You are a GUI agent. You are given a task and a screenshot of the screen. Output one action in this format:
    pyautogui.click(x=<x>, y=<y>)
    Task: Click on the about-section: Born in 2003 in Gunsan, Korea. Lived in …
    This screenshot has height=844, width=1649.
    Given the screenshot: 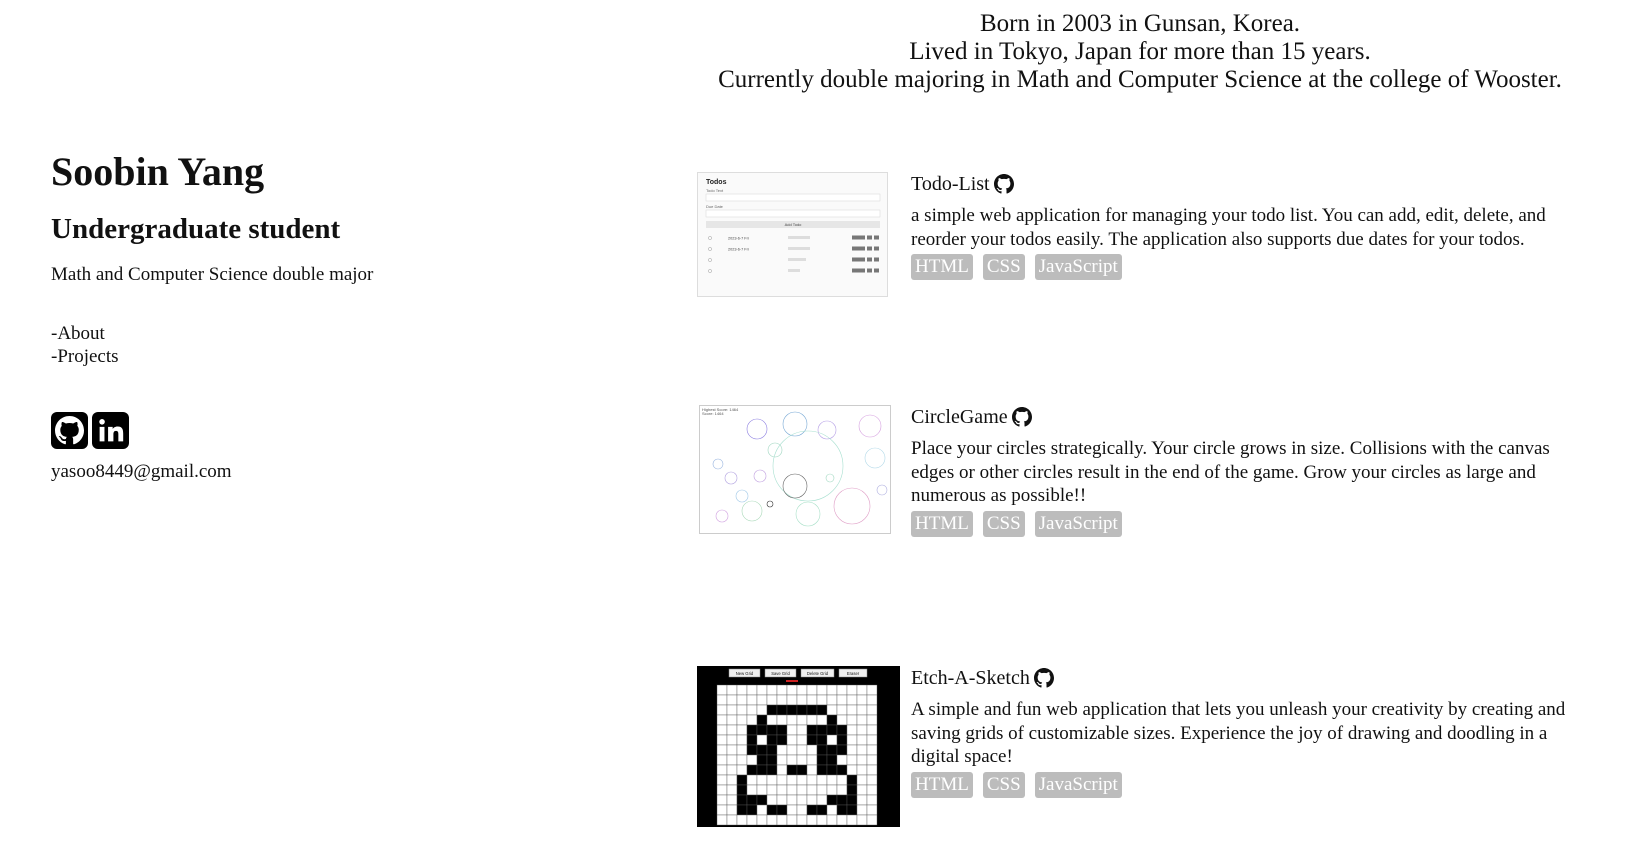 What is the action you would take?
    pyautogui.click(x=1140, y=52)
    